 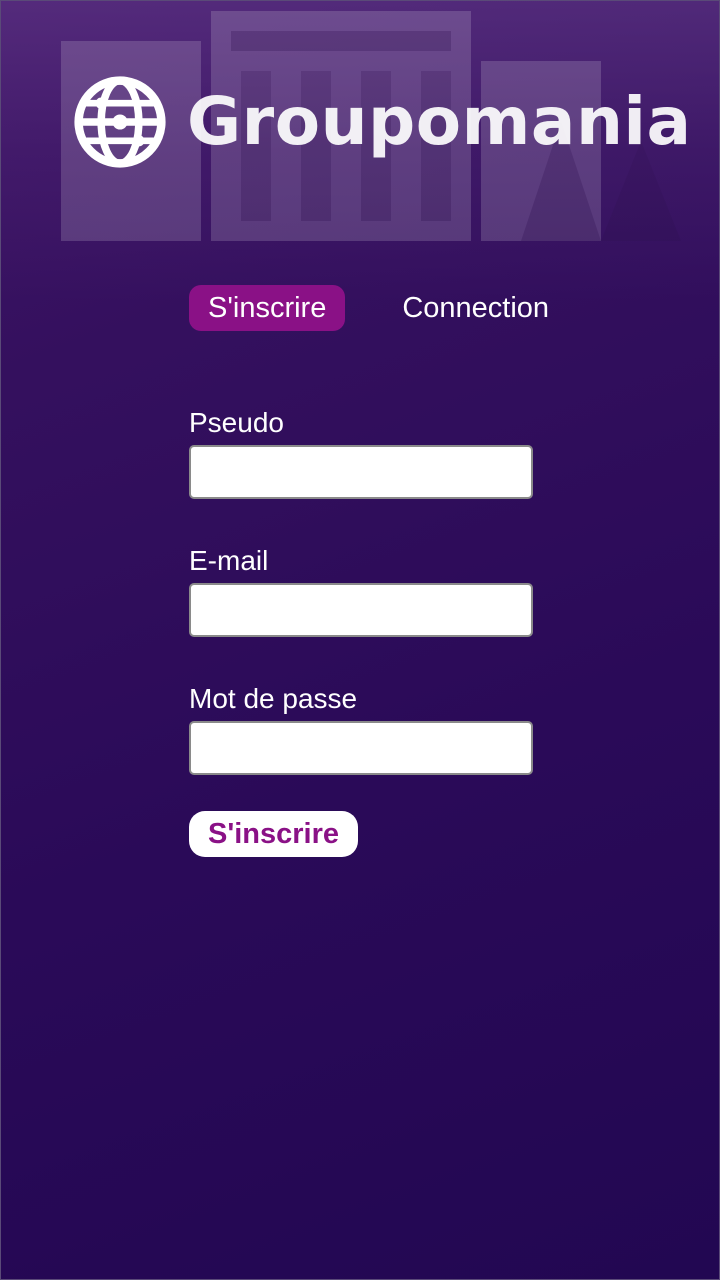 I want to click on pseudo-field-group: Pseudo, so click(x=361, y=451).